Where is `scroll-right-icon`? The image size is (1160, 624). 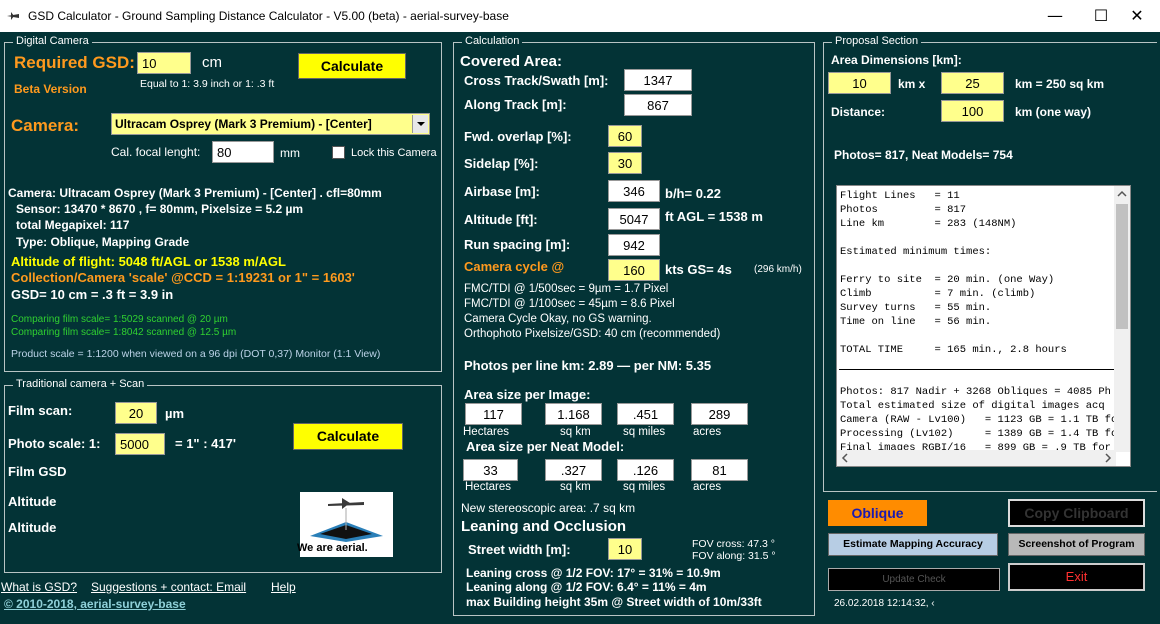 scroll-right-icon is located at coordinates (1108, 458).